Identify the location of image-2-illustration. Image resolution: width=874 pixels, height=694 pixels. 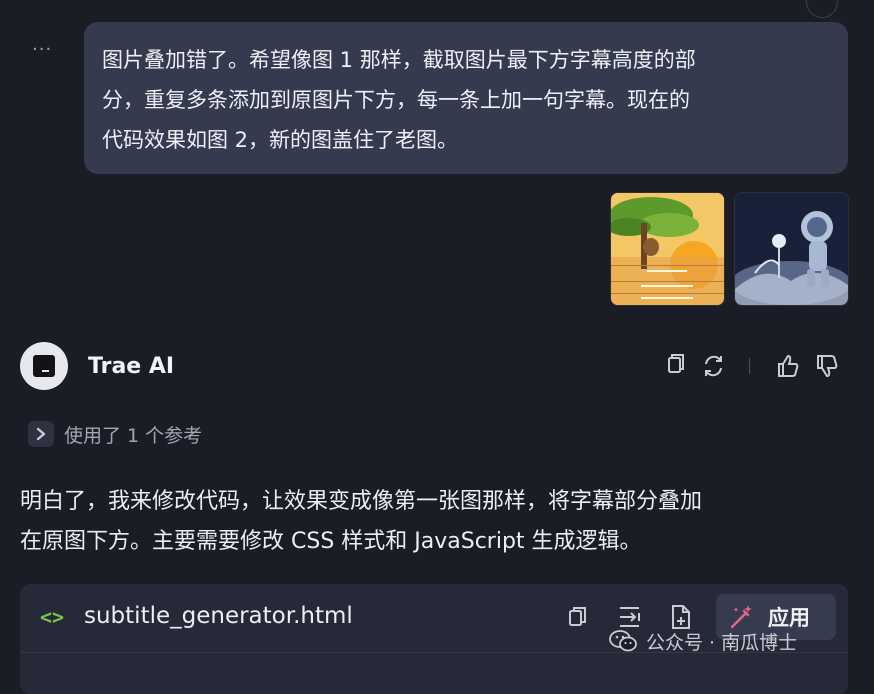
(791, 249).